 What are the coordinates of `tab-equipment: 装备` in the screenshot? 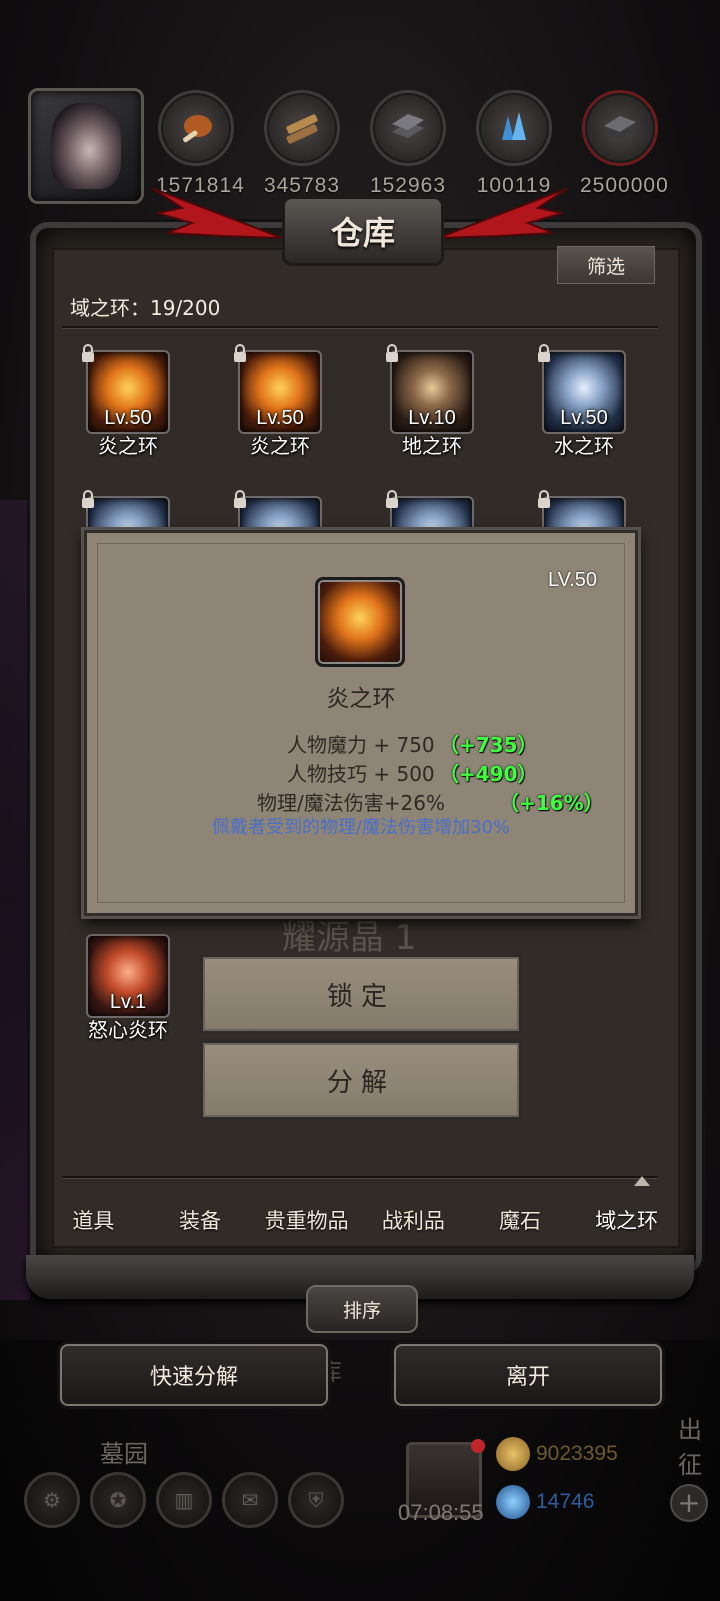 It's located at (200, 1220).